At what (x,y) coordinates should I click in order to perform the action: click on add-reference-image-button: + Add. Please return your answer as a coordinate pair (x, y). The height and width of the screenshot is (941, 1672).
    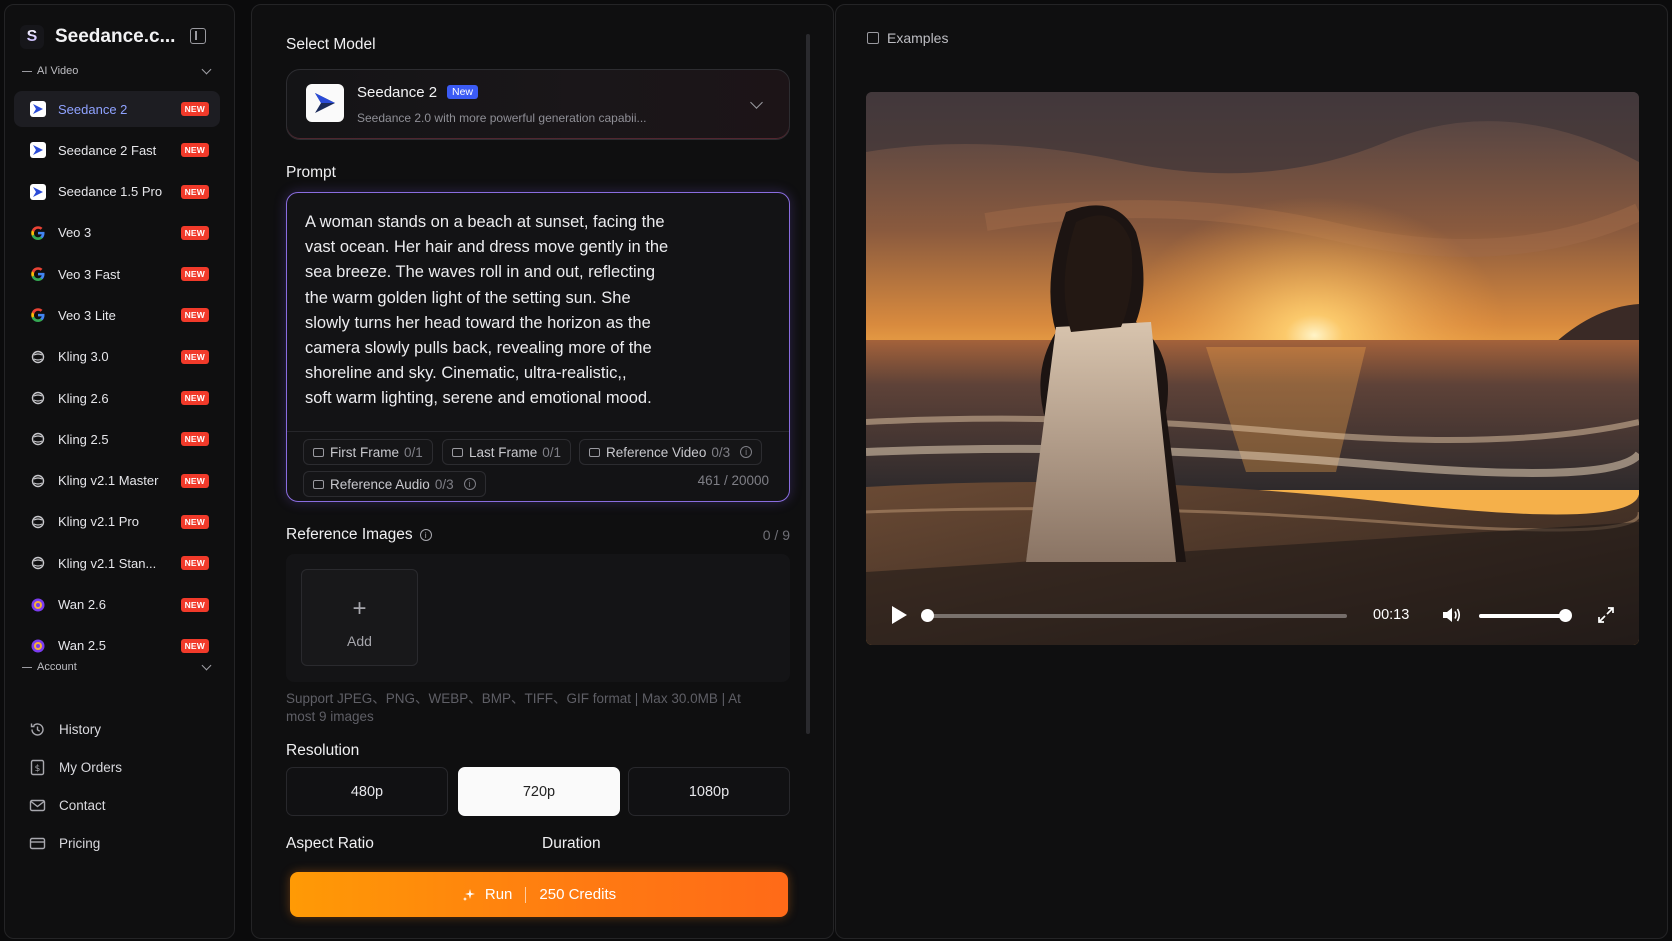
    Looking at the image, I should click on (359, 617).